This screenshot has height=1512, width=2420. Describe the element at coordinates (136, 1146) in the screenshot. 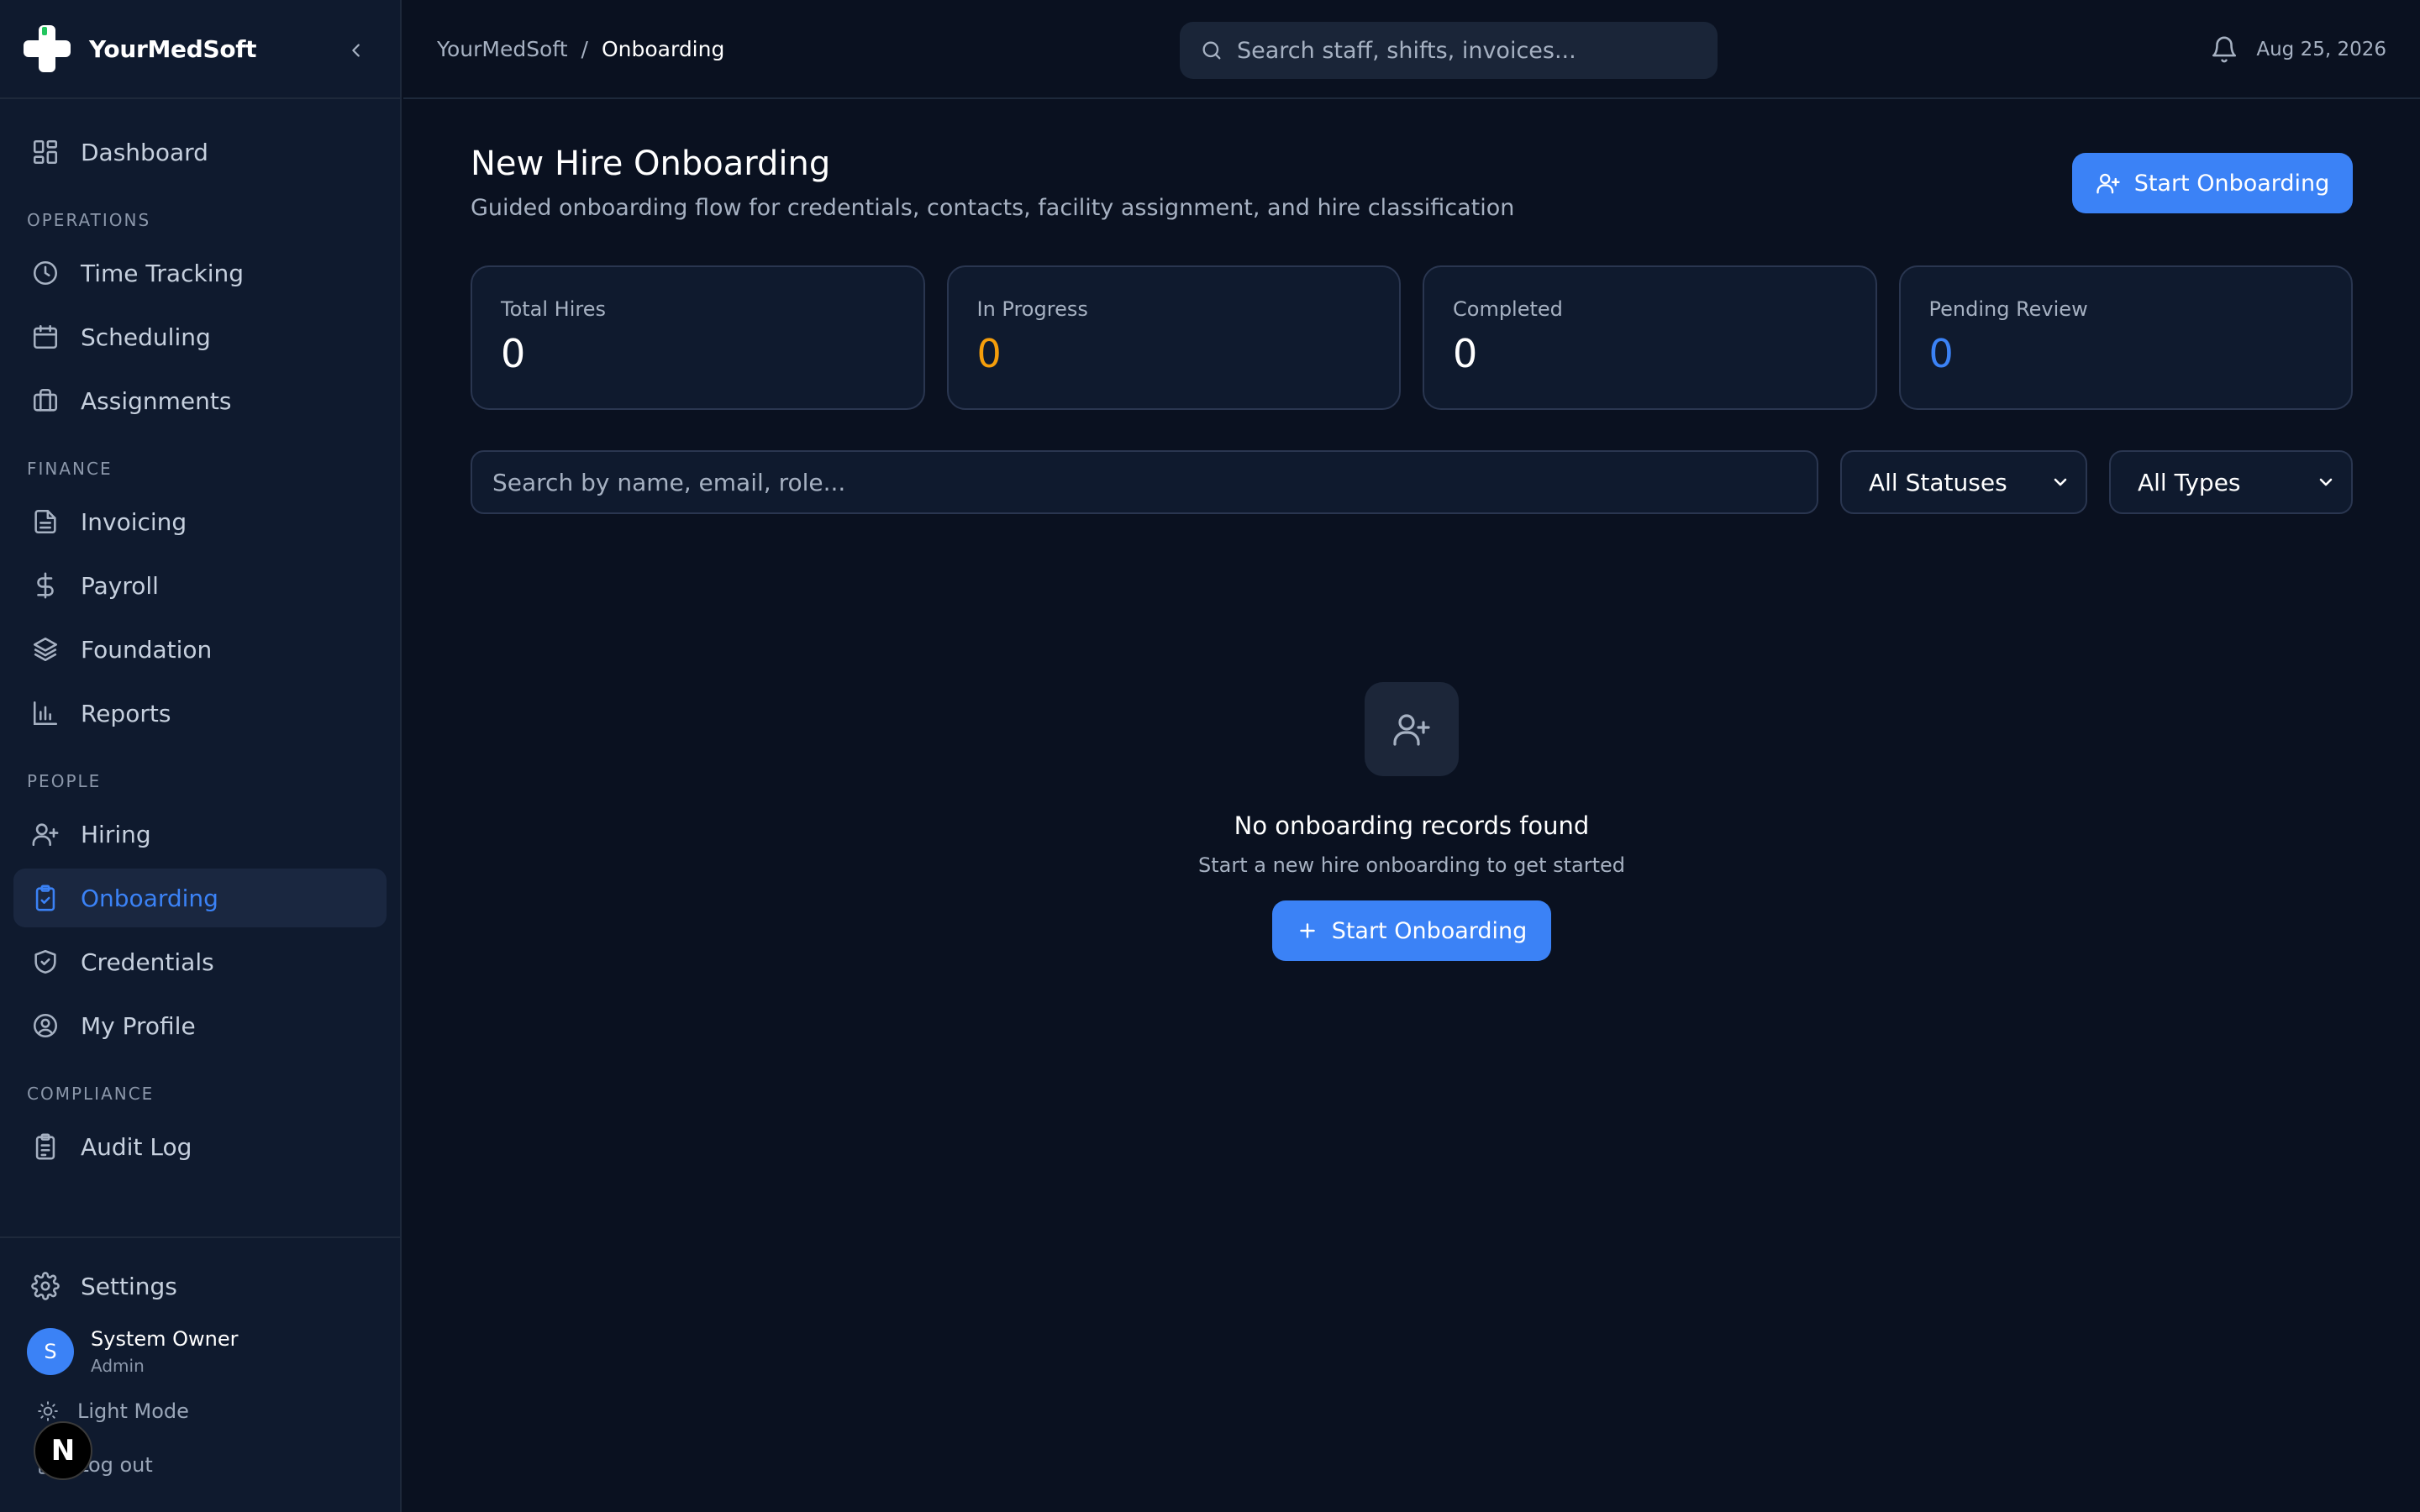

I see `sidebar-item-label: Audit Log` at that location.